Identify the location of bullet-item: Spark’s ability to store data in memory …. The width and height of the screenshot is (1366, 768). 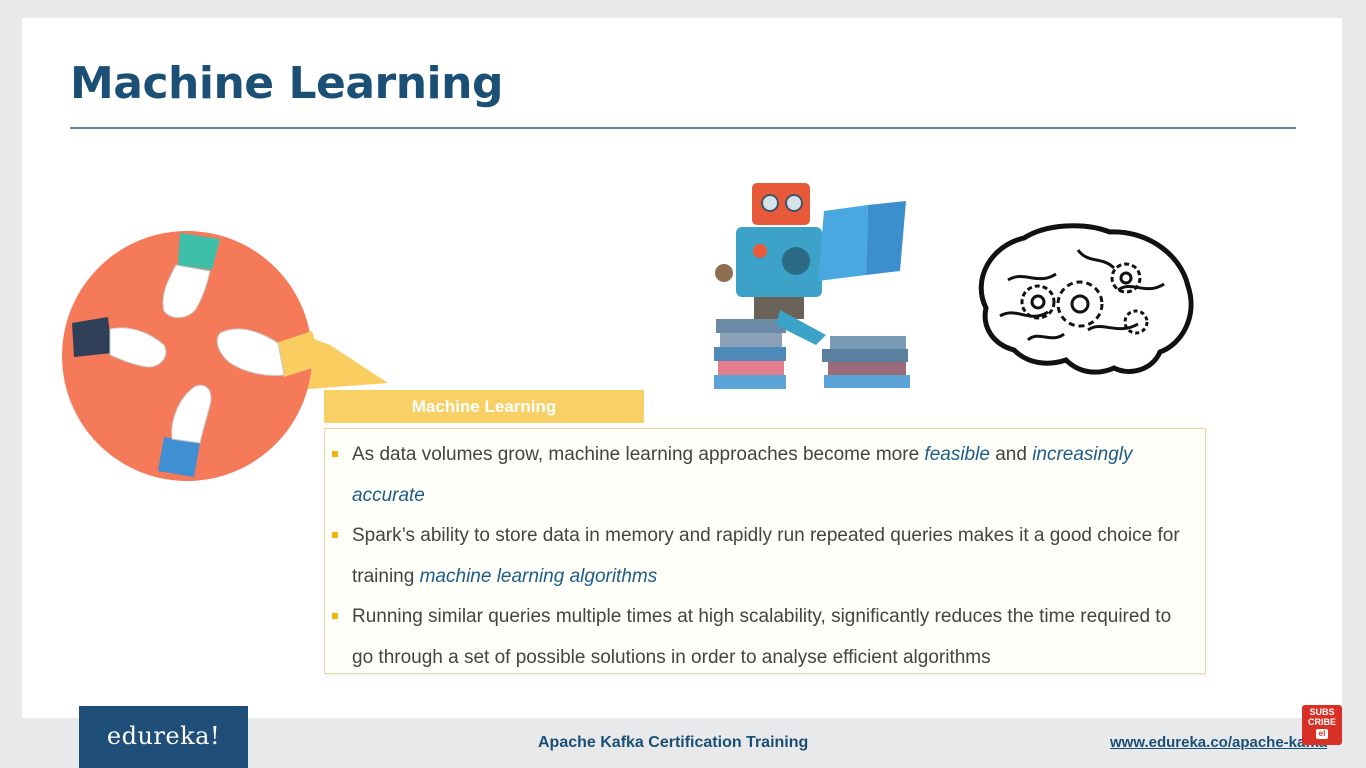
(764, 556).